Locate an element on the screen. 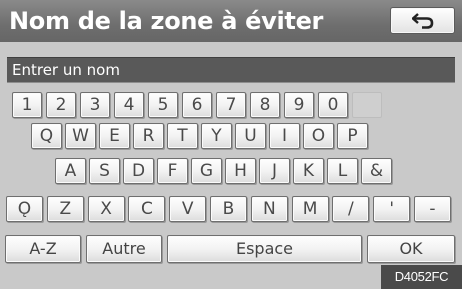 The image size is (462, 289). key-2: 2 is located at coordinates (61, 105).